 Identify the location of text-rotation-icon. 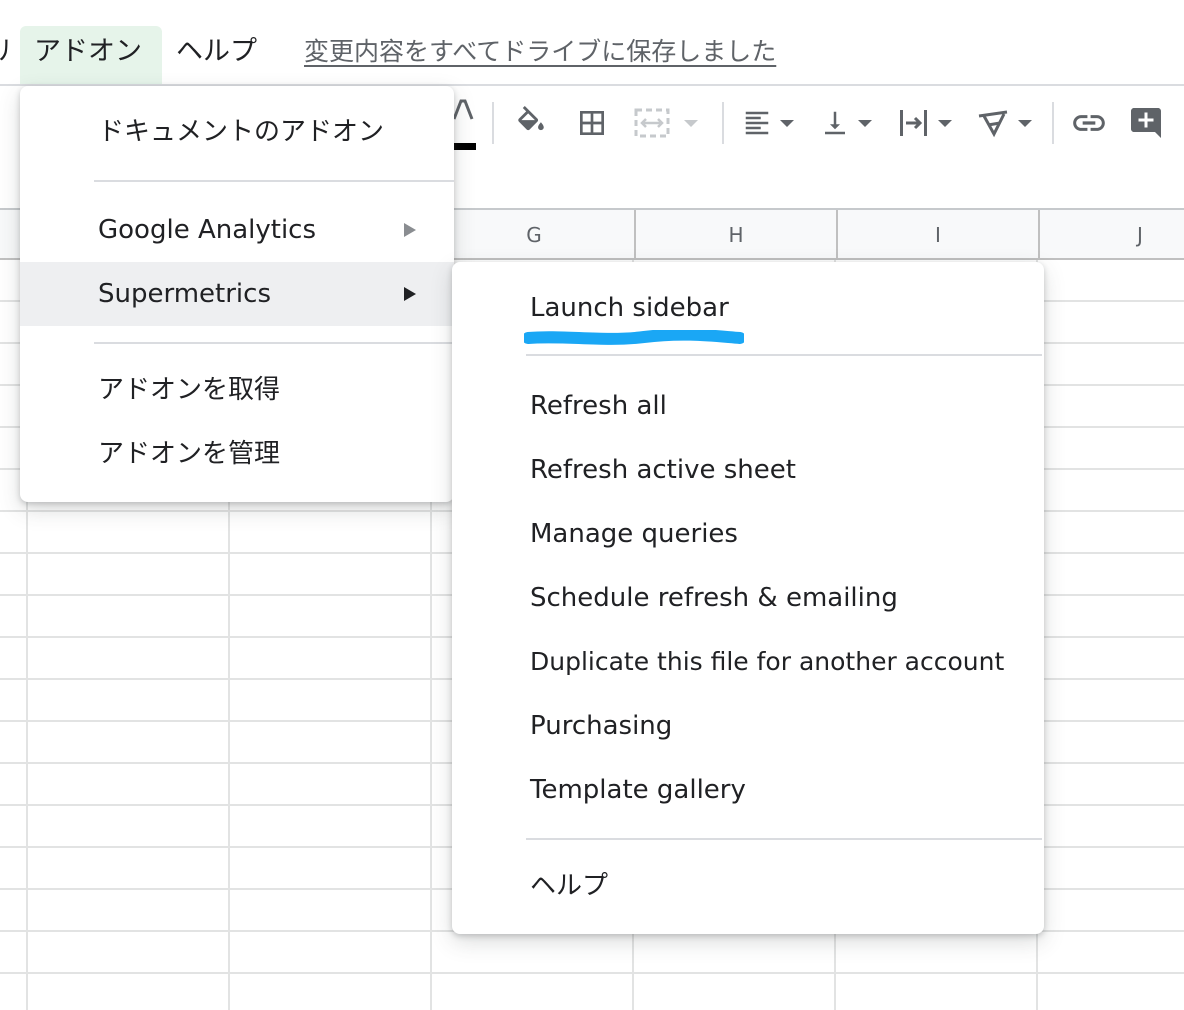
(1004, 123).